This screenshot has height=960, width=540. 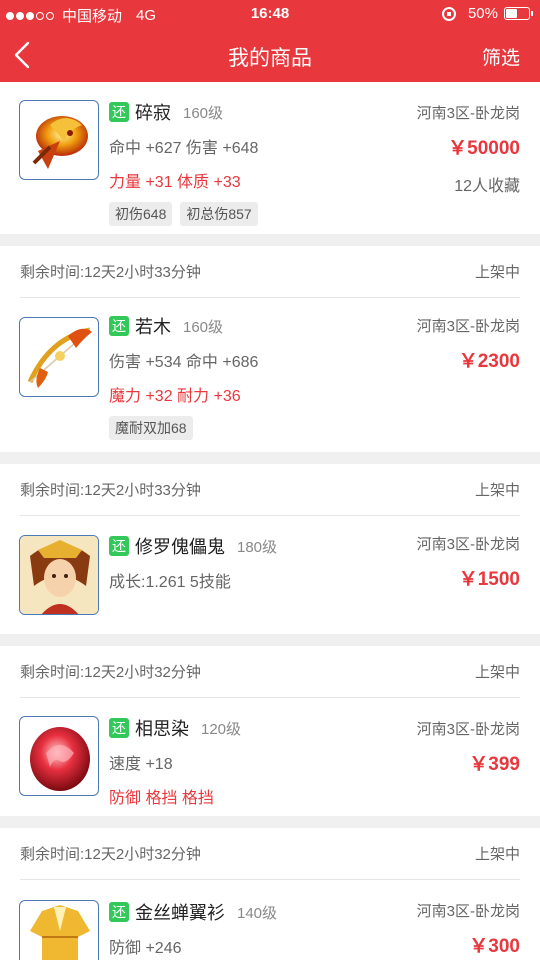 What do you see at coordinates (219, 214) in the screenshot?
I see `item-tag: 初总伤857` at bounding box center [219, 214].